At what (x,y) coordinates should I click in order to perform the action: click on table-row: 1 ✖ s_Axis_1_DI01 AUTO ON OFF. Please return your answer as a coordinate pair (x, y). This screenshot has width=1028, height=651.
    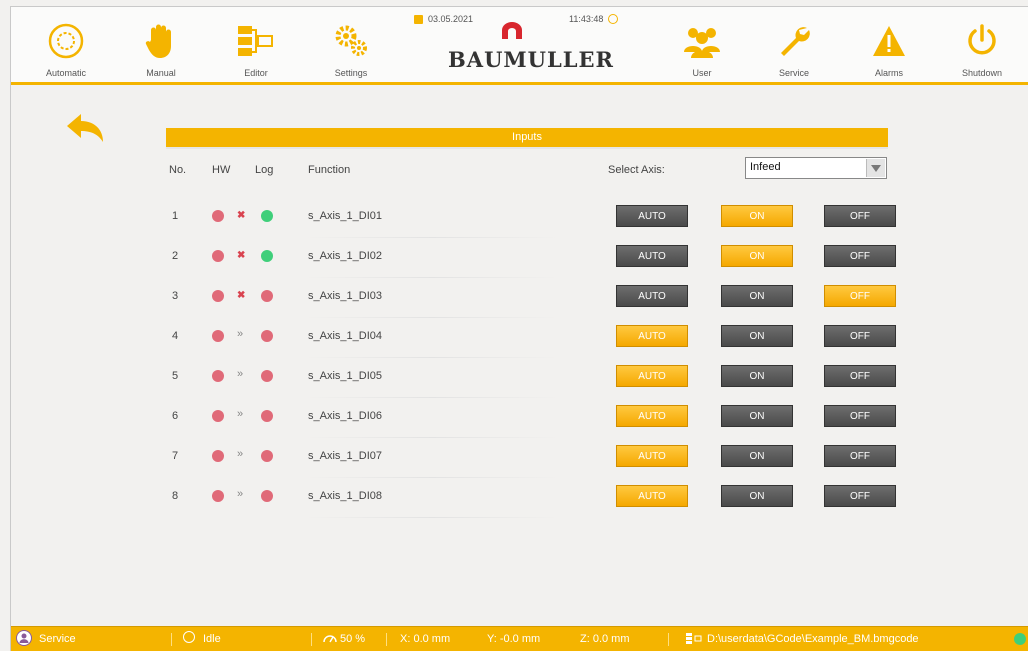
    Looking at the image, I should click on (531, 220).